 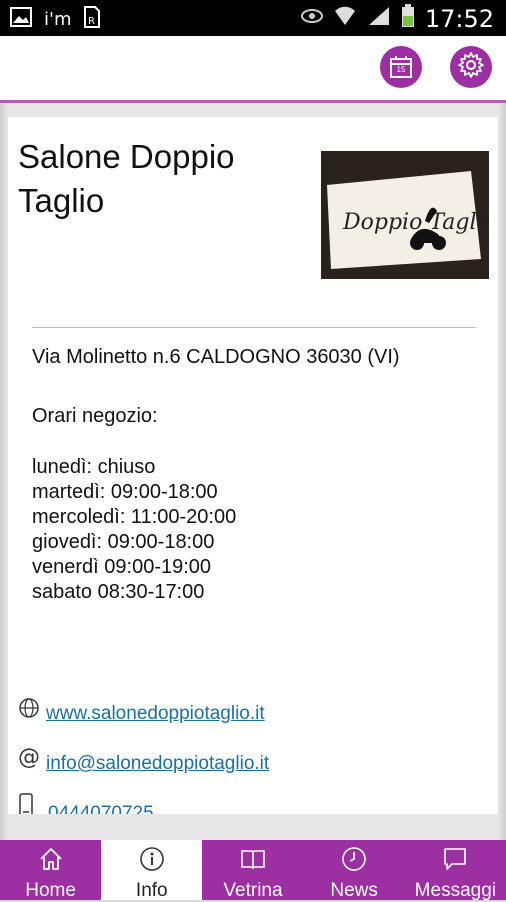 I want to click on nav-vetrina-label: Vetrina, so click(x=253, y=890).